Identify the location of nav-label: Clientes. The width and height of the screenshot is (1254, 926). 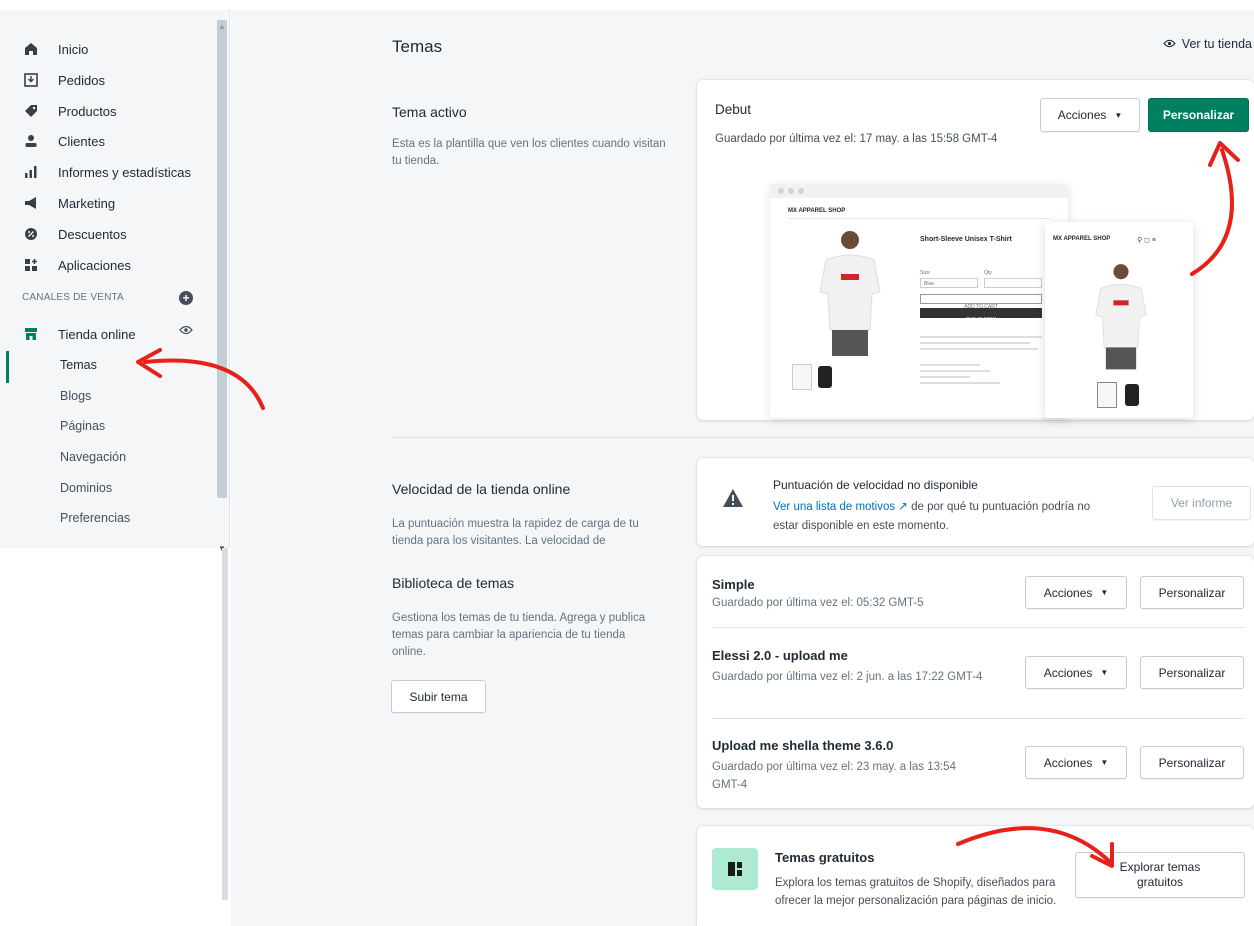
(81, 141).